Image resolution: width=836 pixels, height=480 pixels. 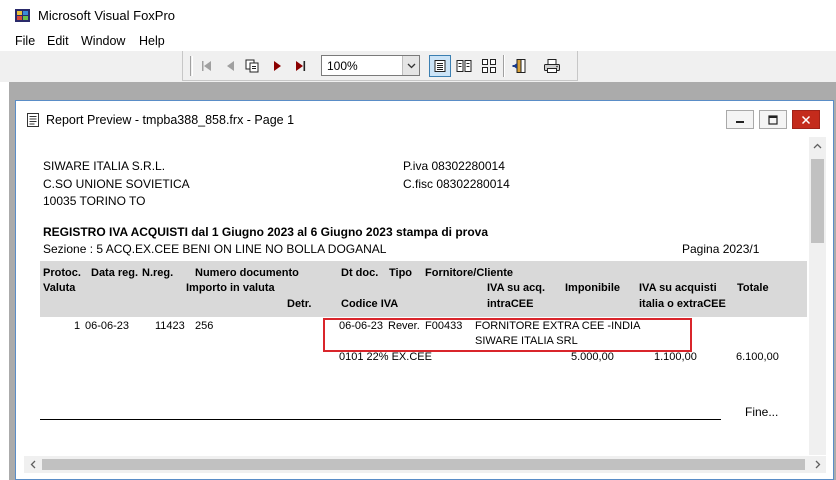 I want to click on col-data-reg: Data reg., so click(x=115, y=273).